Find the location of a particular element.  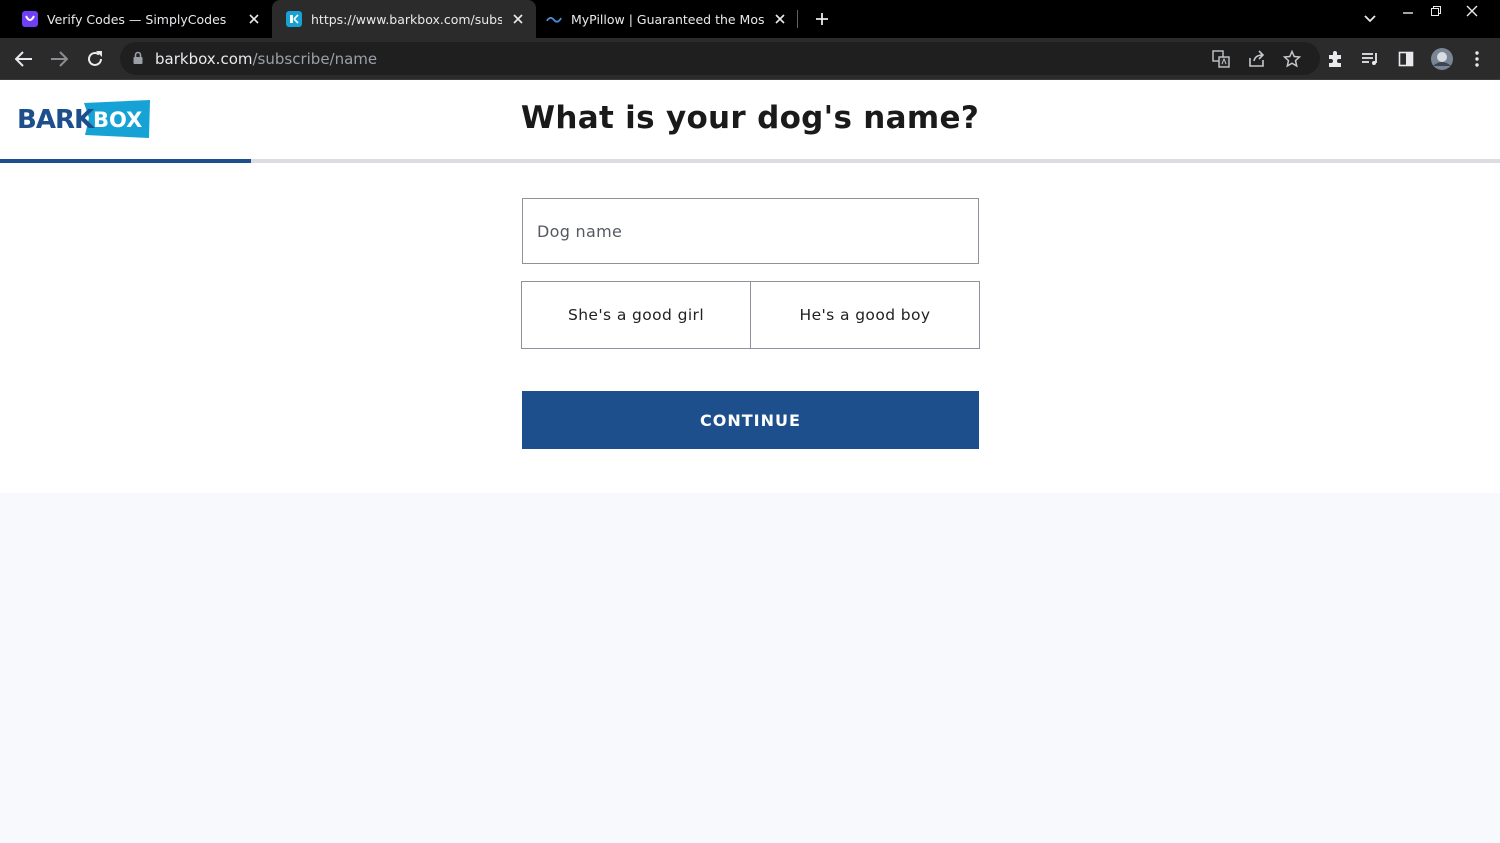

page-title: What is your dog's name? is located at coordinates (750, 118).